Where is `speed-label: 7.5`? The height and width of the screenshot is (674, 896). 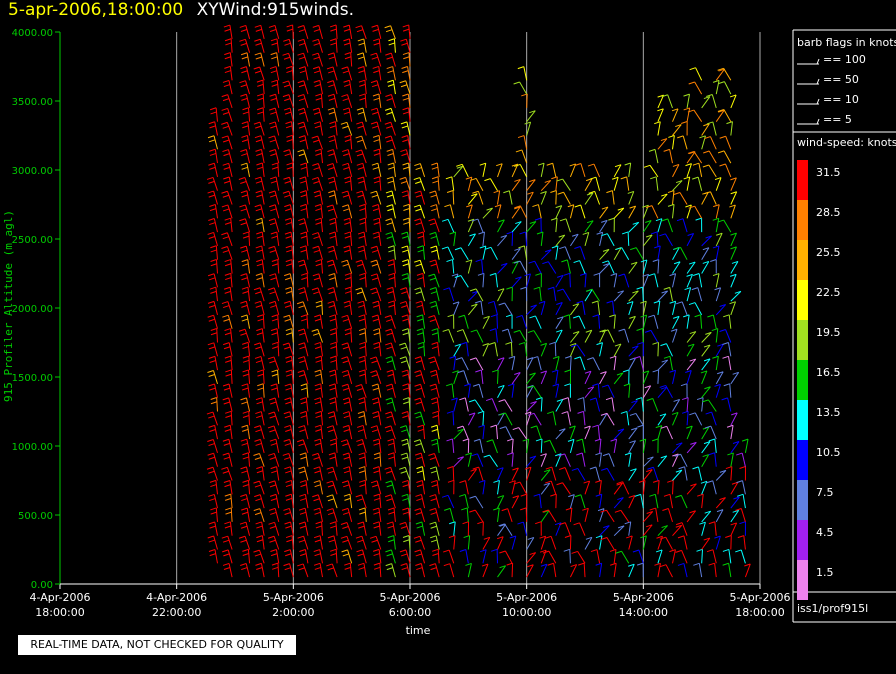
speed-label: 7.5 is located at coordinates (825, 492).